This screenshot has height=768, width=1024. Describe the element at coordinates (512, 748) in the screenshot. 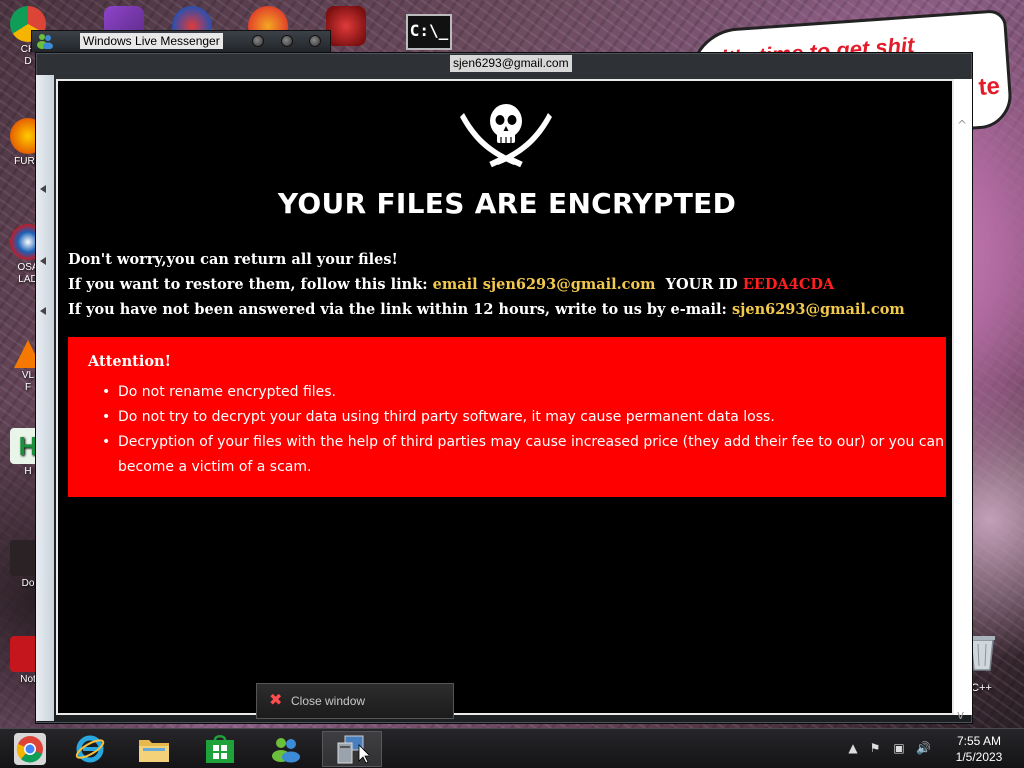

I see `taskbar: ▲ ⚑ ▣ 🔊 7:55 AM 1/5/2023` at that location.